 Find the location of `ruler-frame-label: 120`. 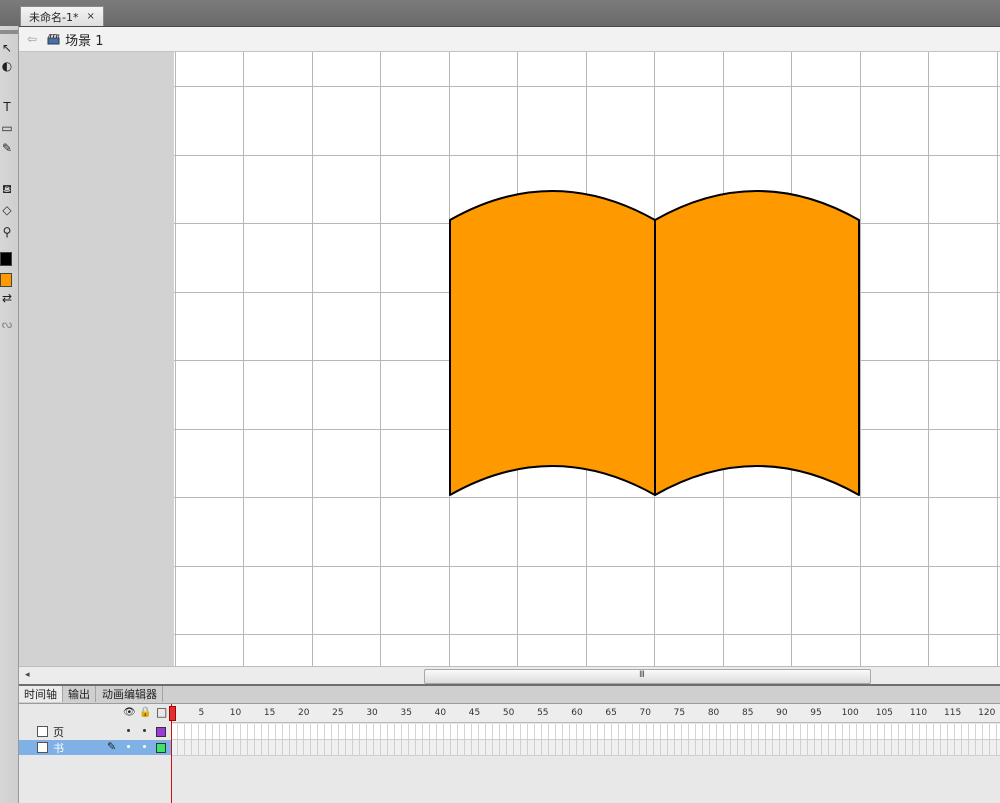

ruler-frame-label: 120 is located at coordinates (987, 713).